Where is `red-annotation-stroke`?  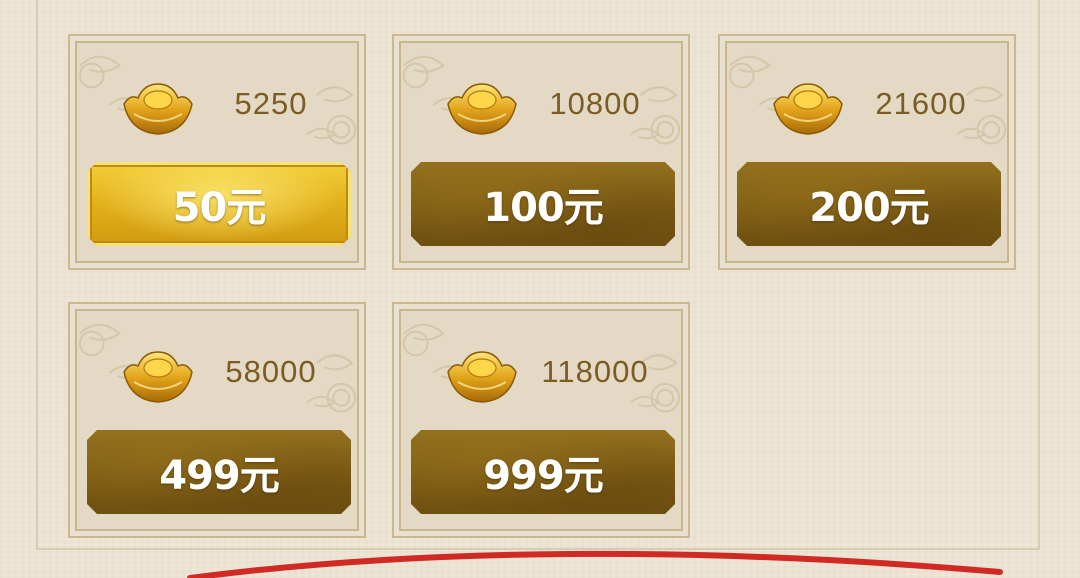
red-annotation-stroke is located at coordinates (595, 564).